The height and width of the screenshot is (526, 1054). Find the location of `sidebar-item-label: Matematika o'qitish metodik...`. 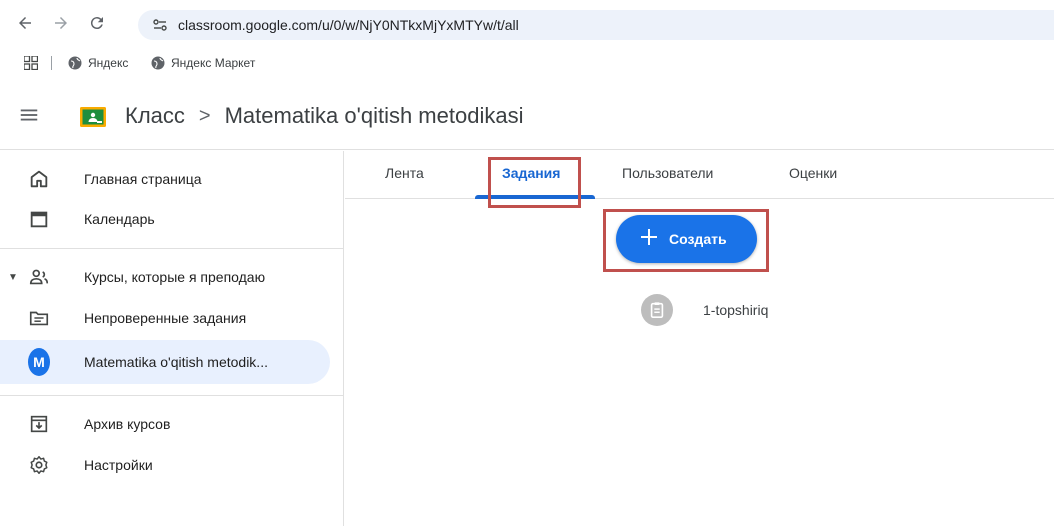

sidebar-item-label: Matematika o'qitish metodik... is located at coordinates (176, 362).